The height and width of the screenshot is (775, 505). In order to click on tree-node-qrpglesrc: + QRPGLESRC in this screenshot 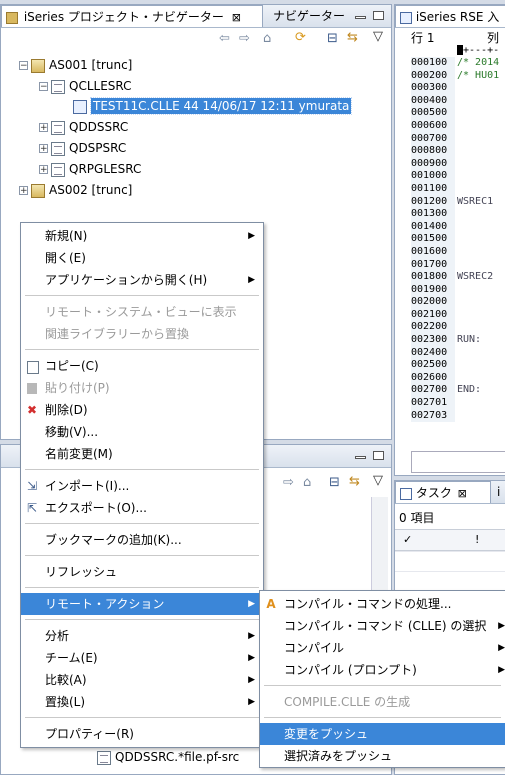, I will do `click(90, 169)`.